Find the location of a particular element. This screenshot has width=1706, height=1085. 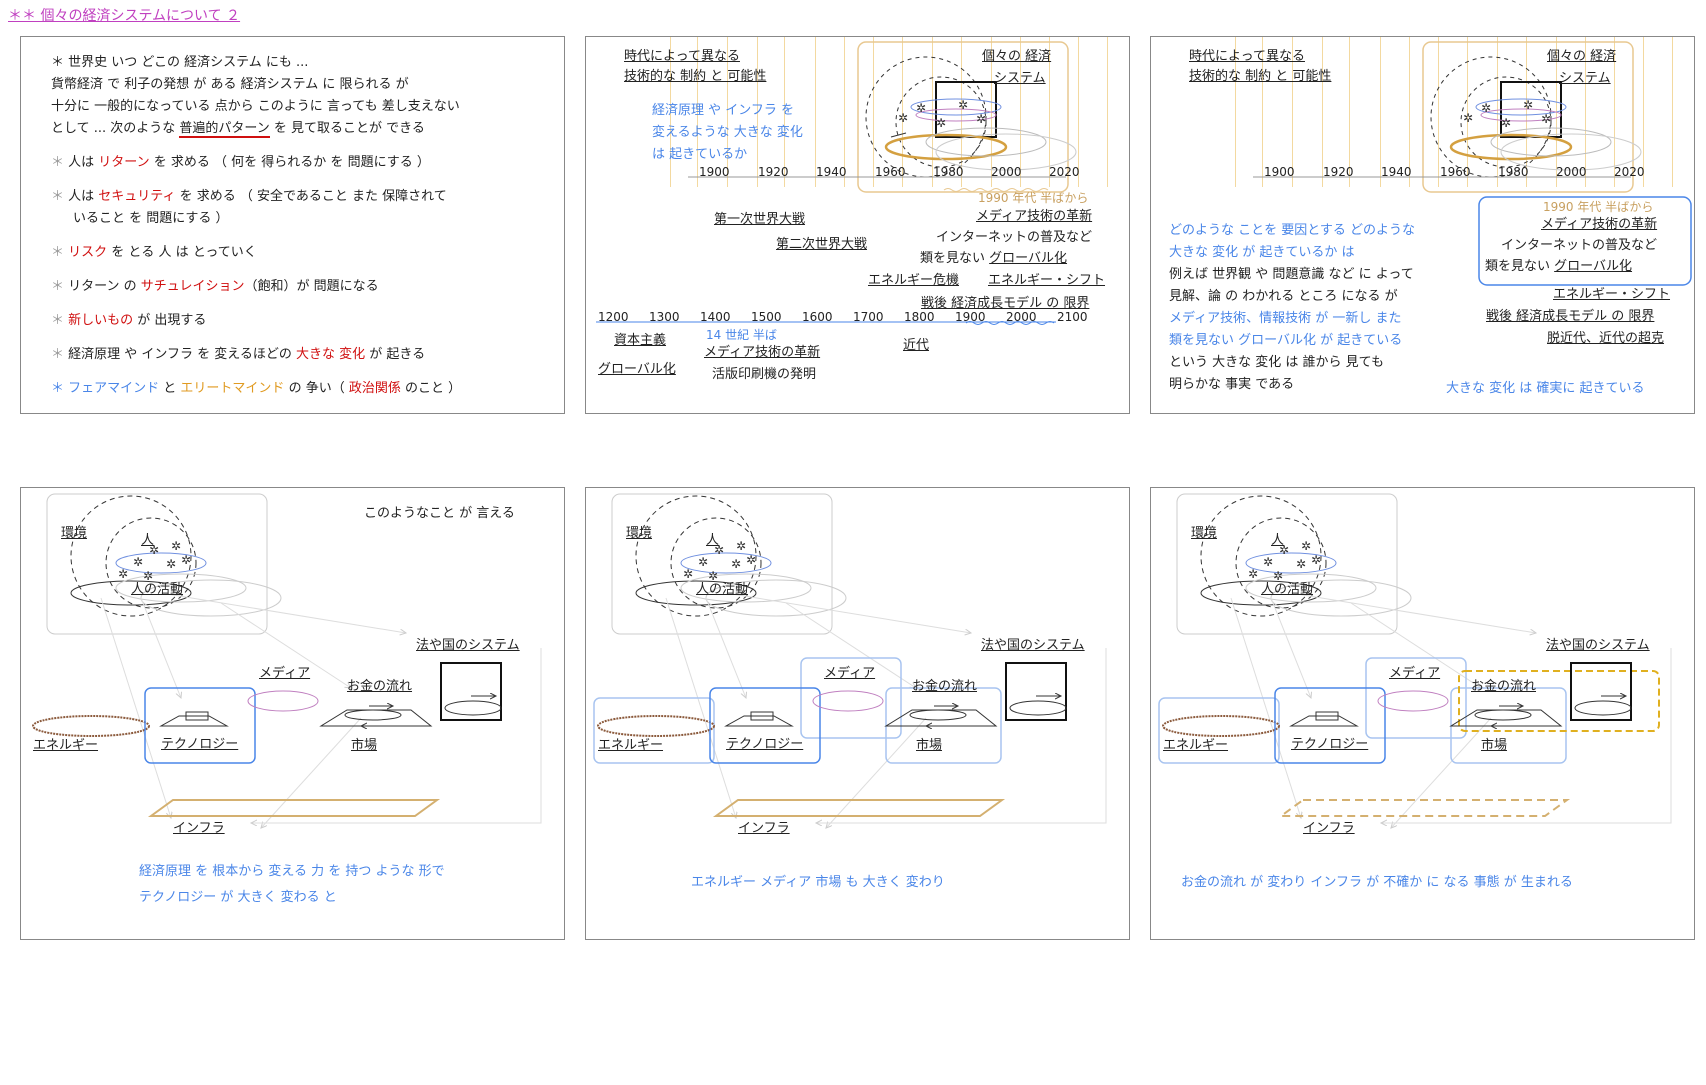

analysis-line-3: 例えば 世界観 や 問題意識 など に よって is located at coordinates (1291, 274).